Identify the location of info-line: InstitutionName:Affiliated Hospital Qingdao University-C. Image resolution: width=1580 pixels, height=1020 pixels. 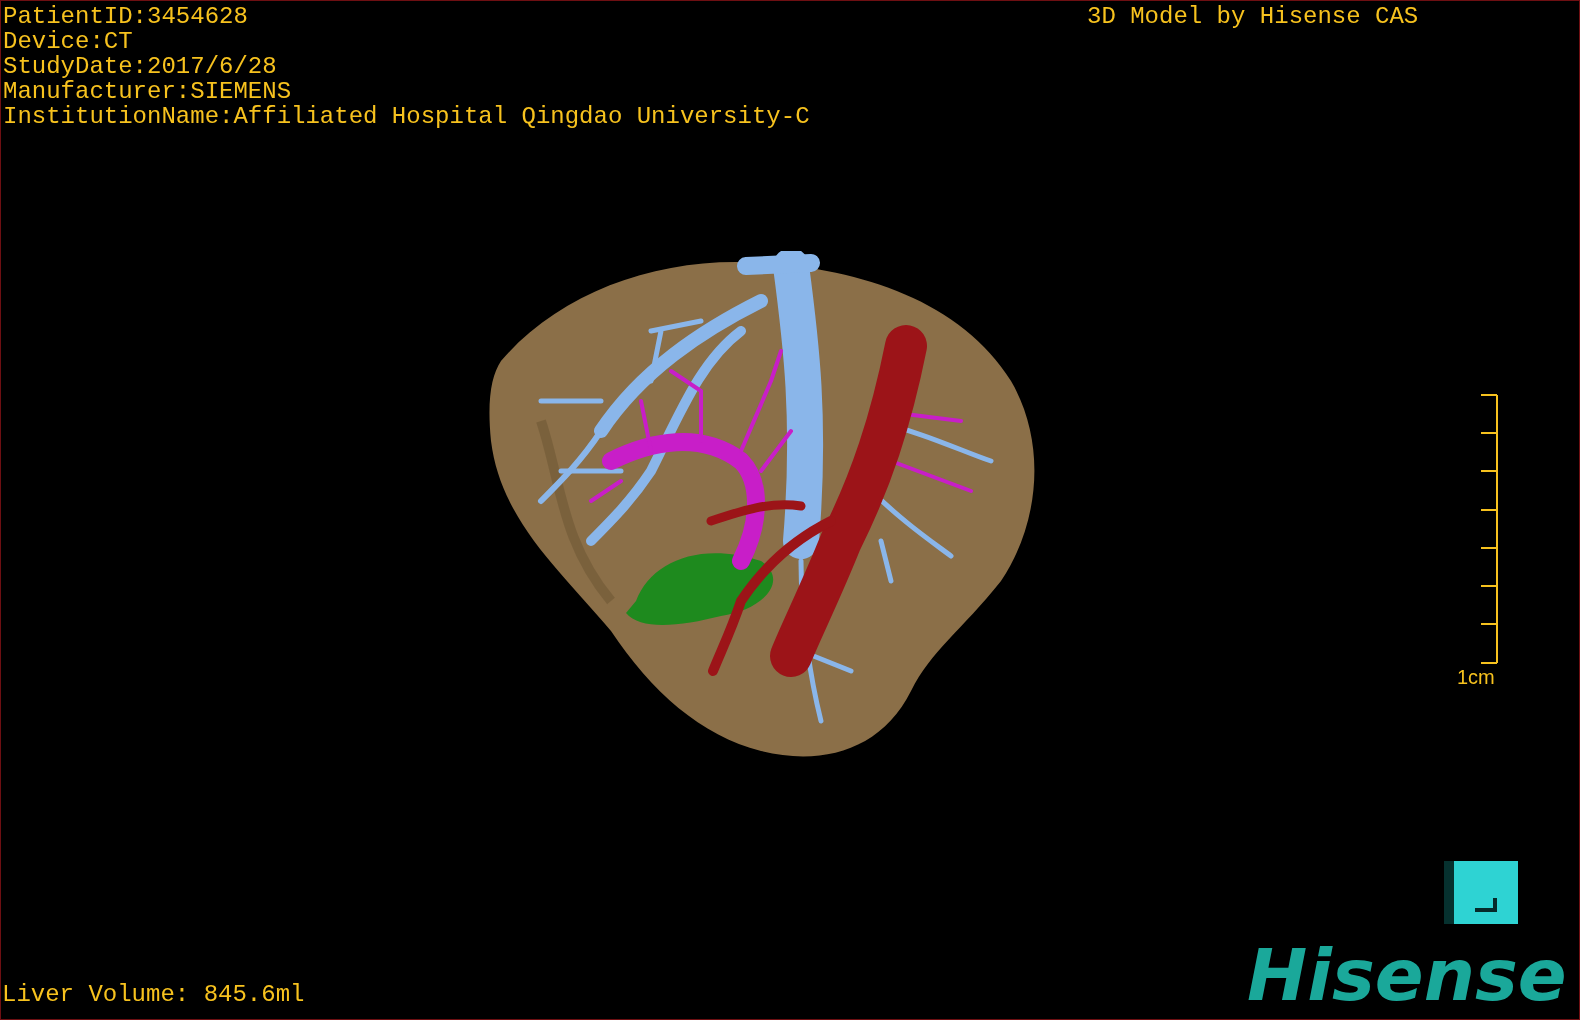
(406, 116).